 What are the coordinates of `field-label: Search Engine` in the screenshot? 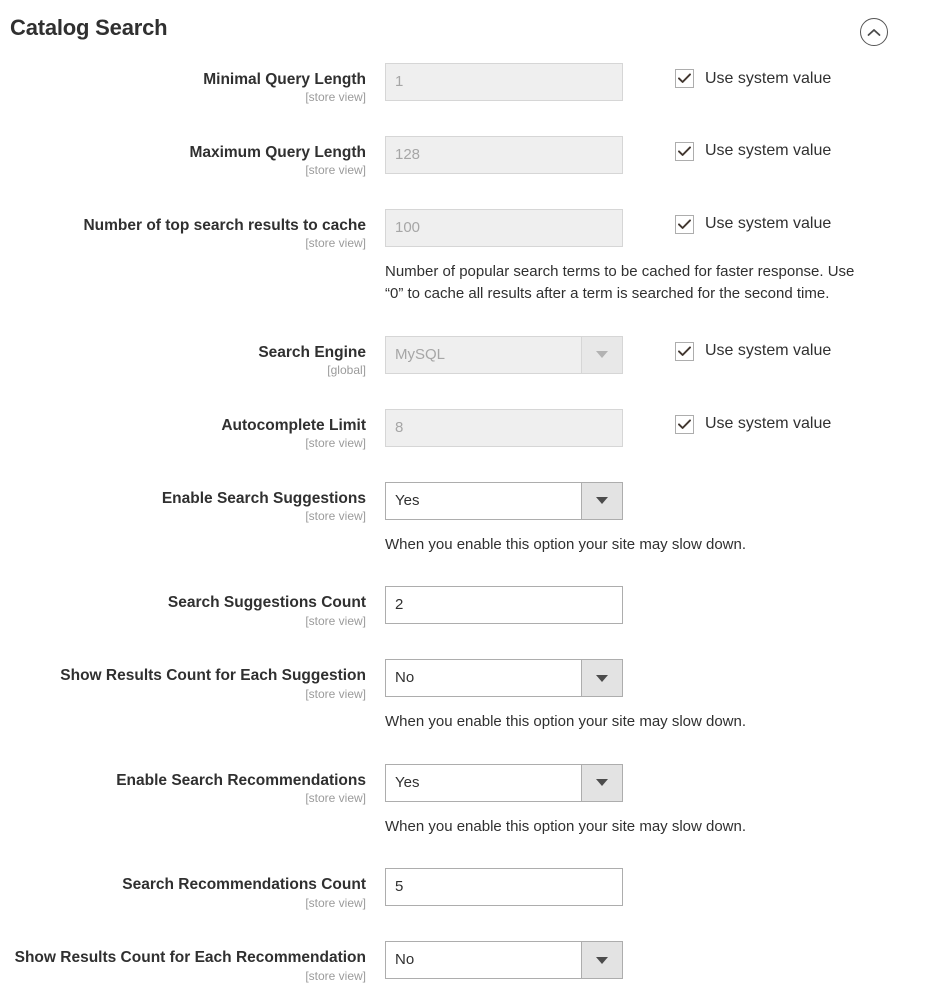 It's located at (312, 352).